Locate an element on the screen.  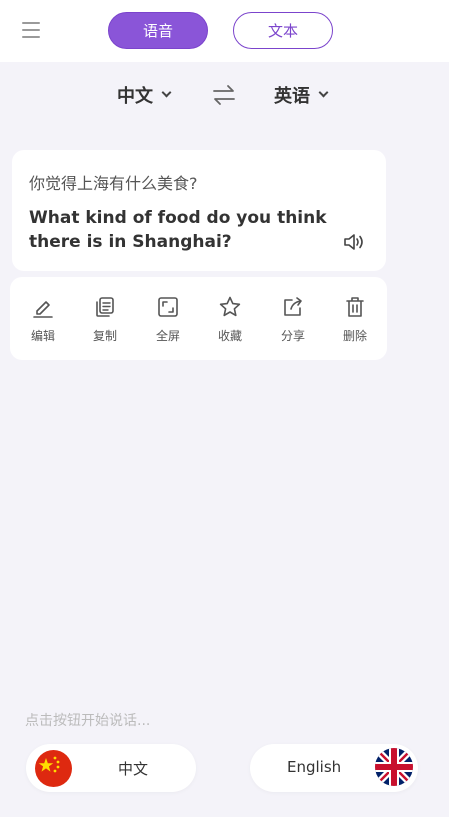
favorite-button: 收藏 is located at coordinates (230, 319).